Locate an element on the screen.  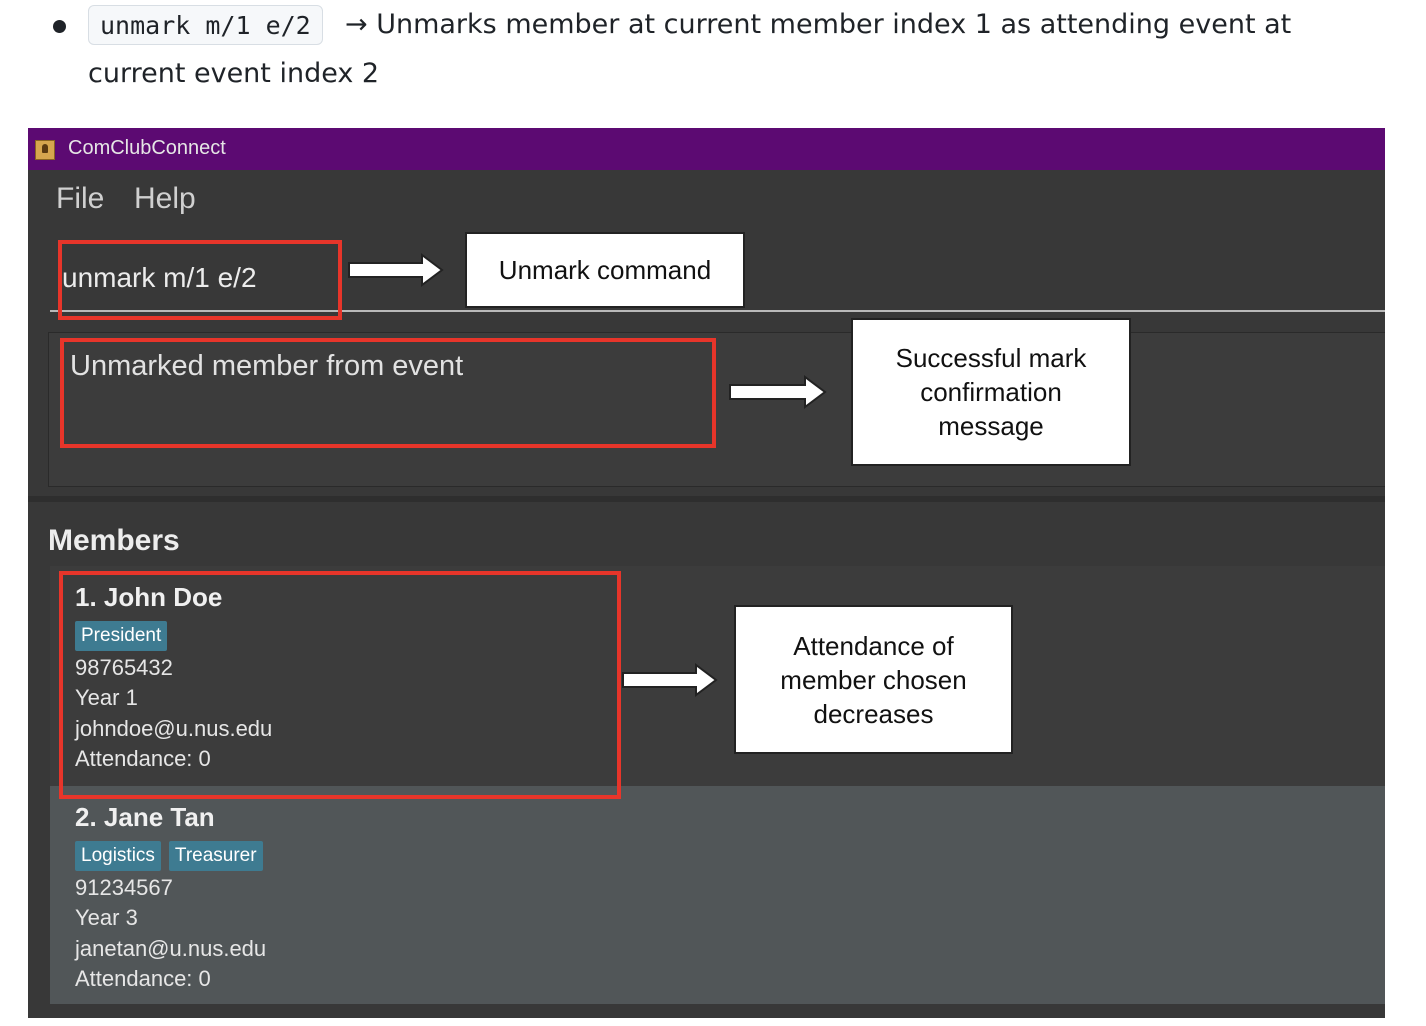
window-title: ComClubConnect is located at coordinates (147, 148).